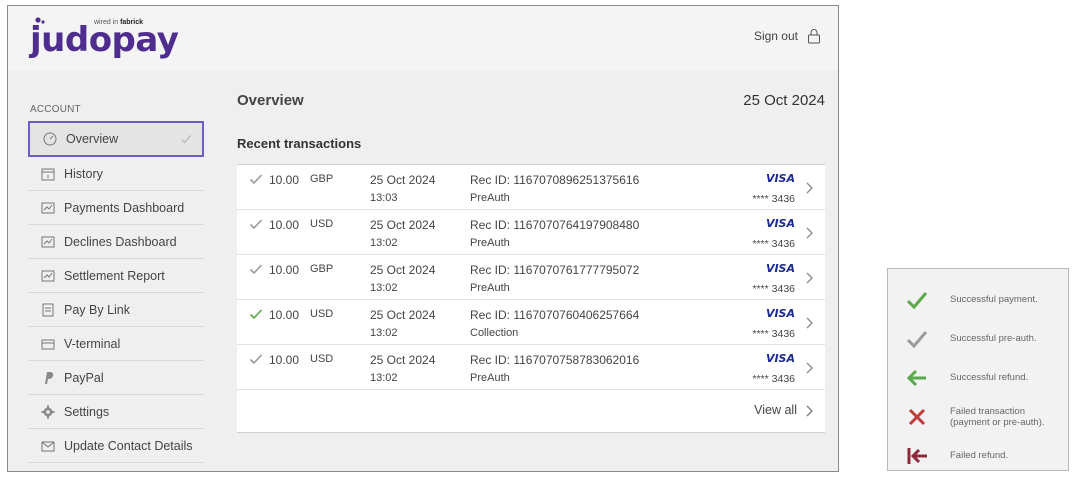 This screenshot has height=480, width=1078. What do you see at coordinates (92, 343) in the screenshot?
I see `sidebar-item-label: V-terminal` at bounding box center [92, 343].